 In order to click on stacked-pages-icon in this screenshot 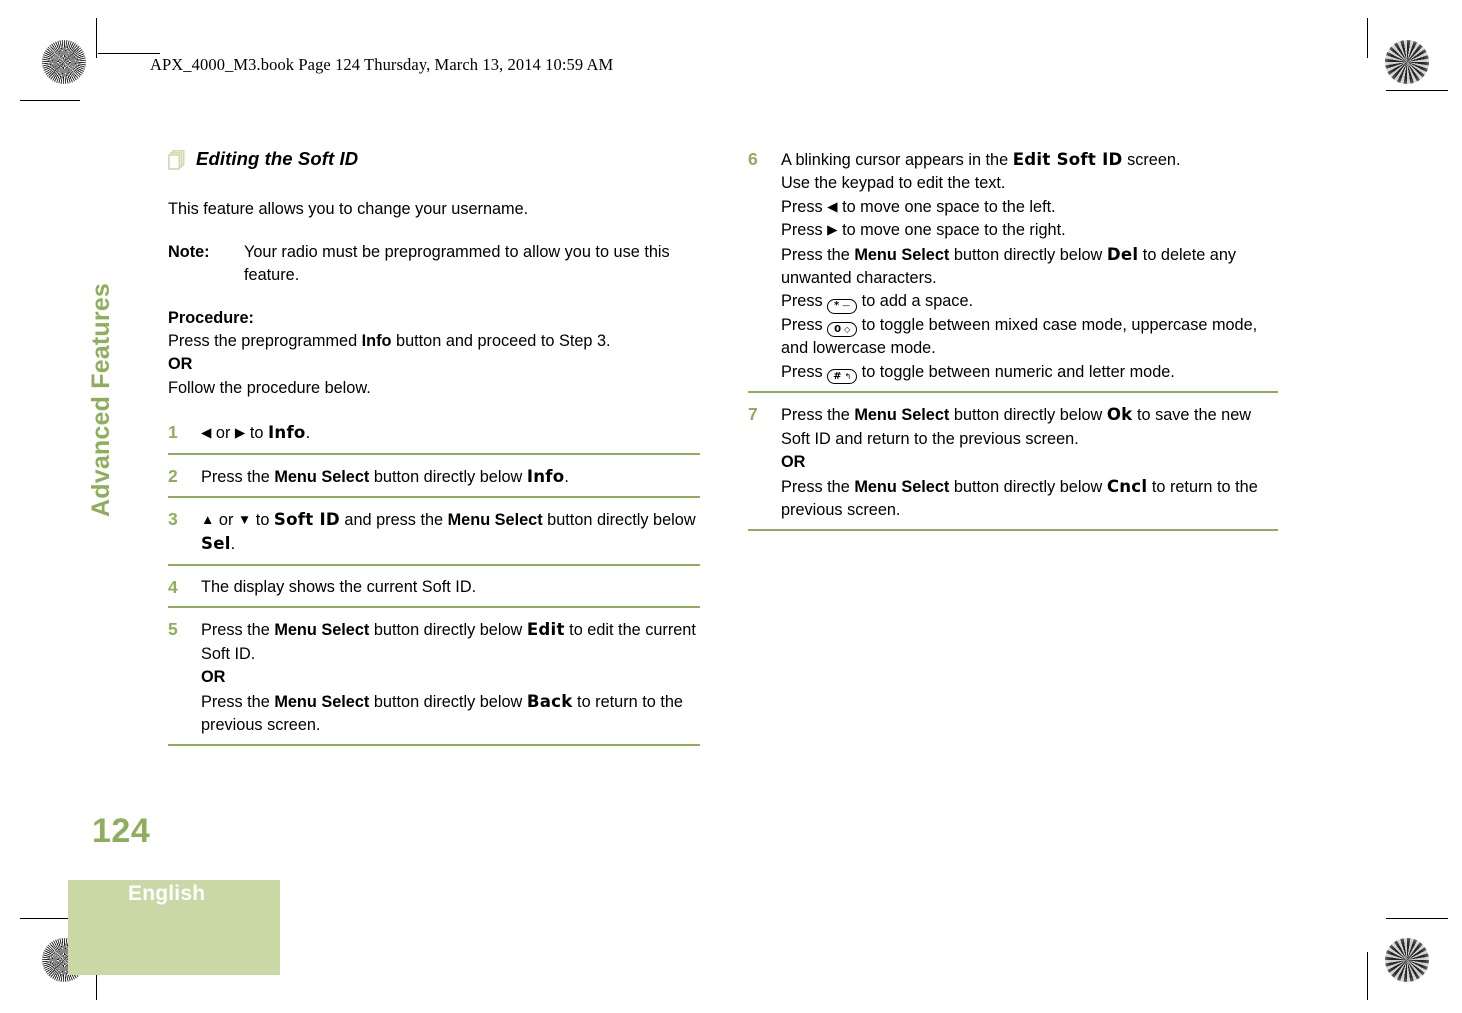, I will do `click(177, 164)`.